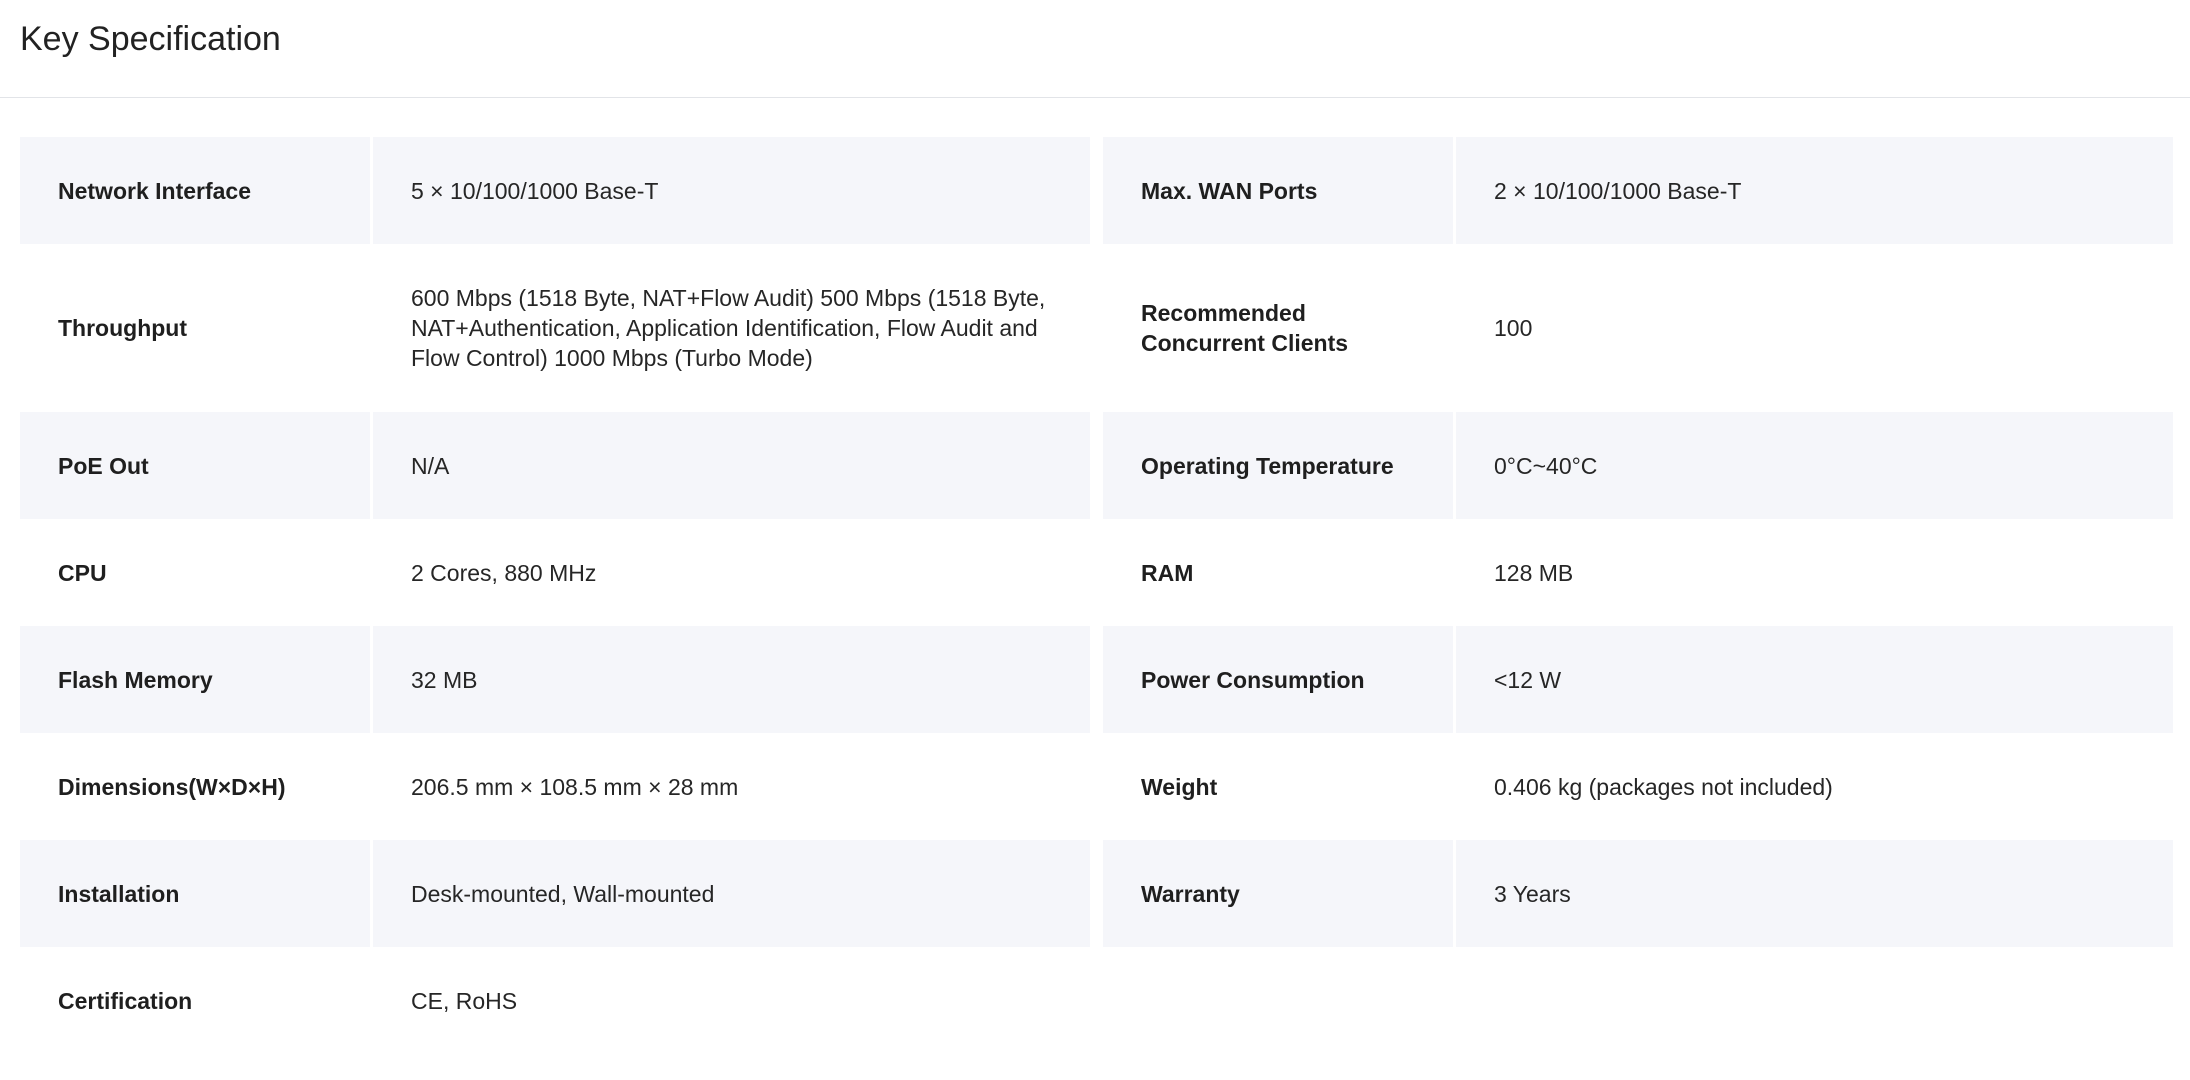 Image resolution: width=2190 pixels, height=1080 pixels. I want to click on spec-value, so click(1814, 1000).